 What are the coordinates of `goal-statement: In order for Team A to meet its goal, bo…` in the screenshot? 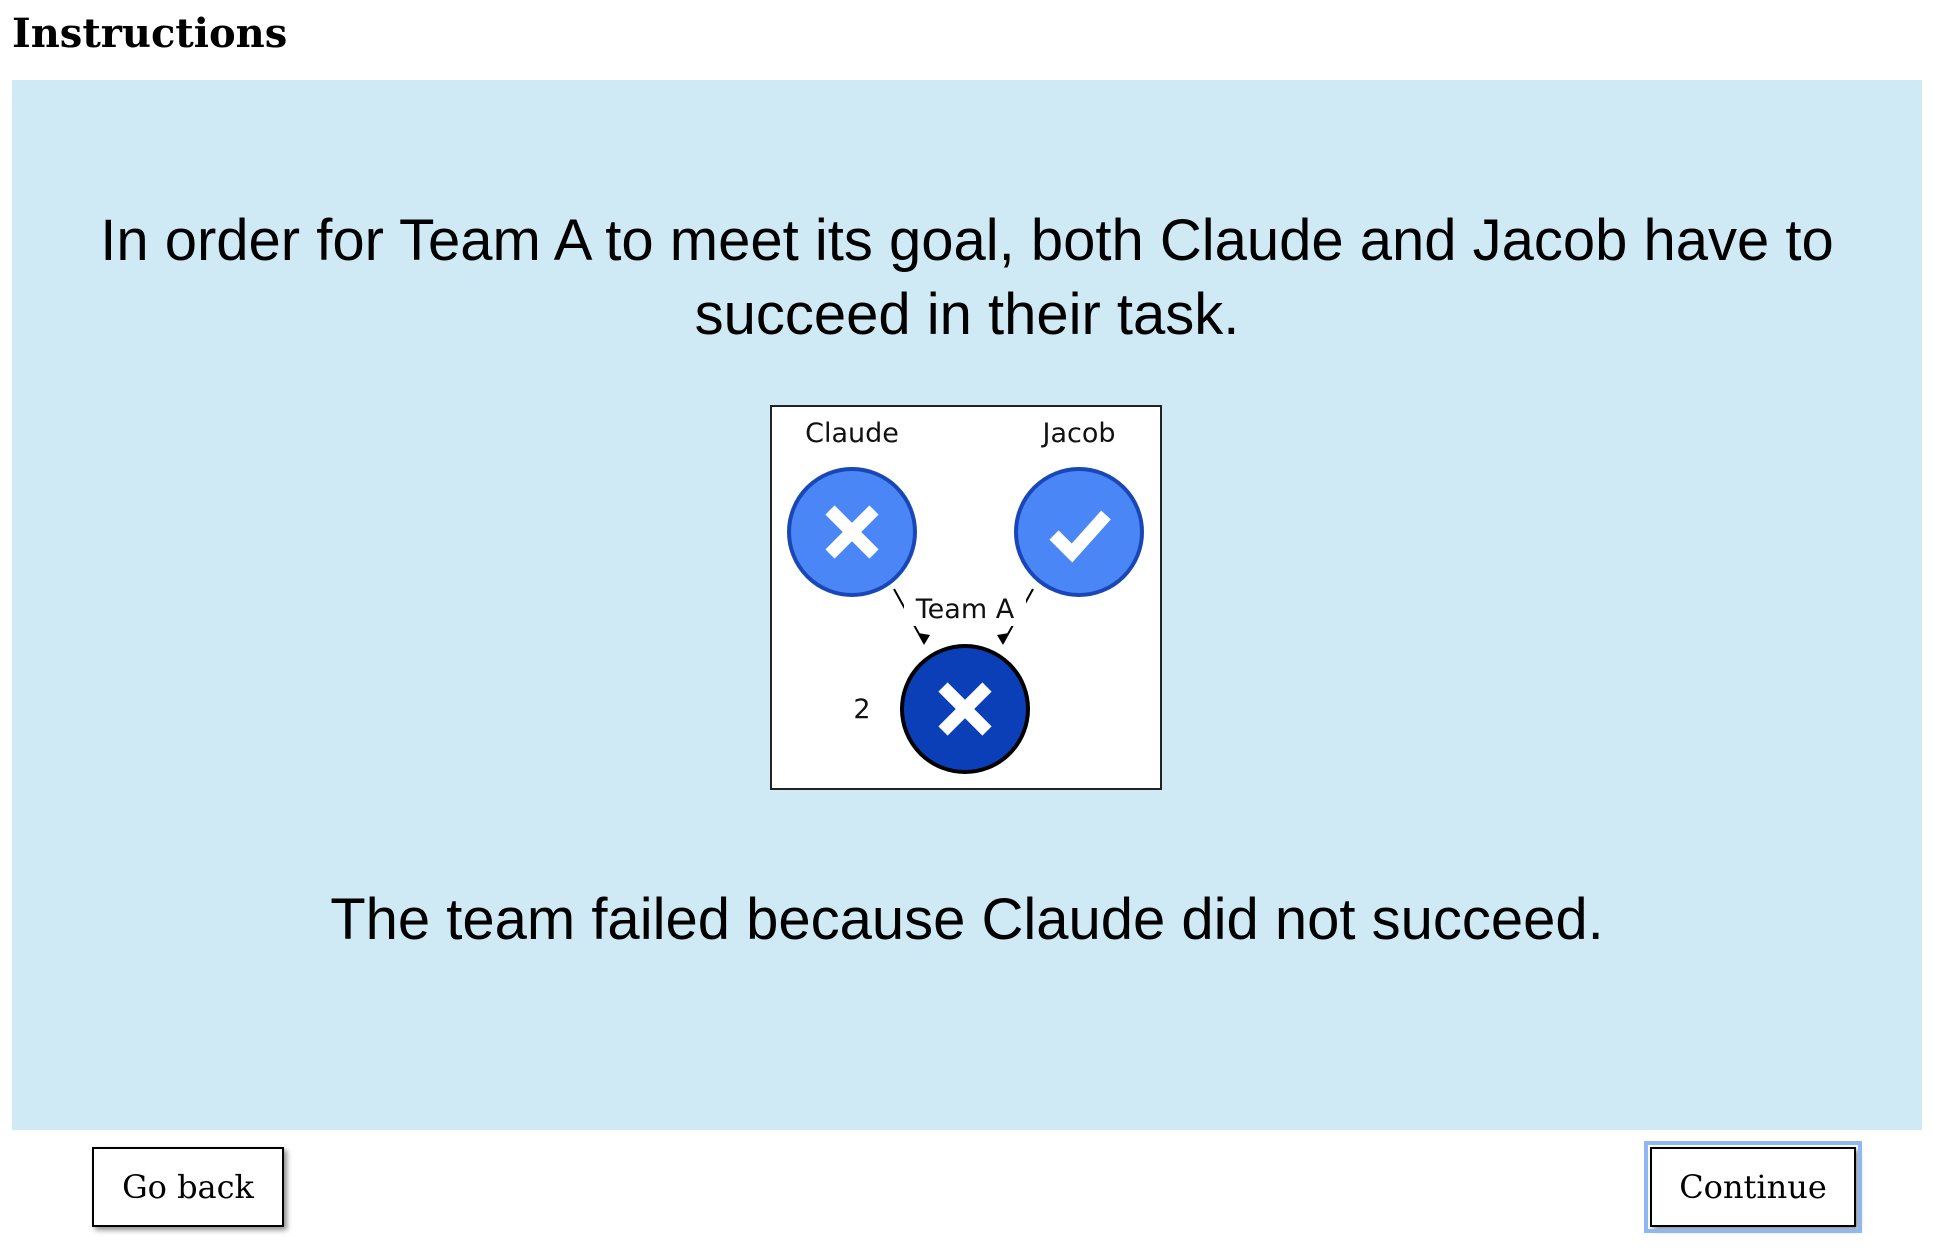 It's located at (967, 277).